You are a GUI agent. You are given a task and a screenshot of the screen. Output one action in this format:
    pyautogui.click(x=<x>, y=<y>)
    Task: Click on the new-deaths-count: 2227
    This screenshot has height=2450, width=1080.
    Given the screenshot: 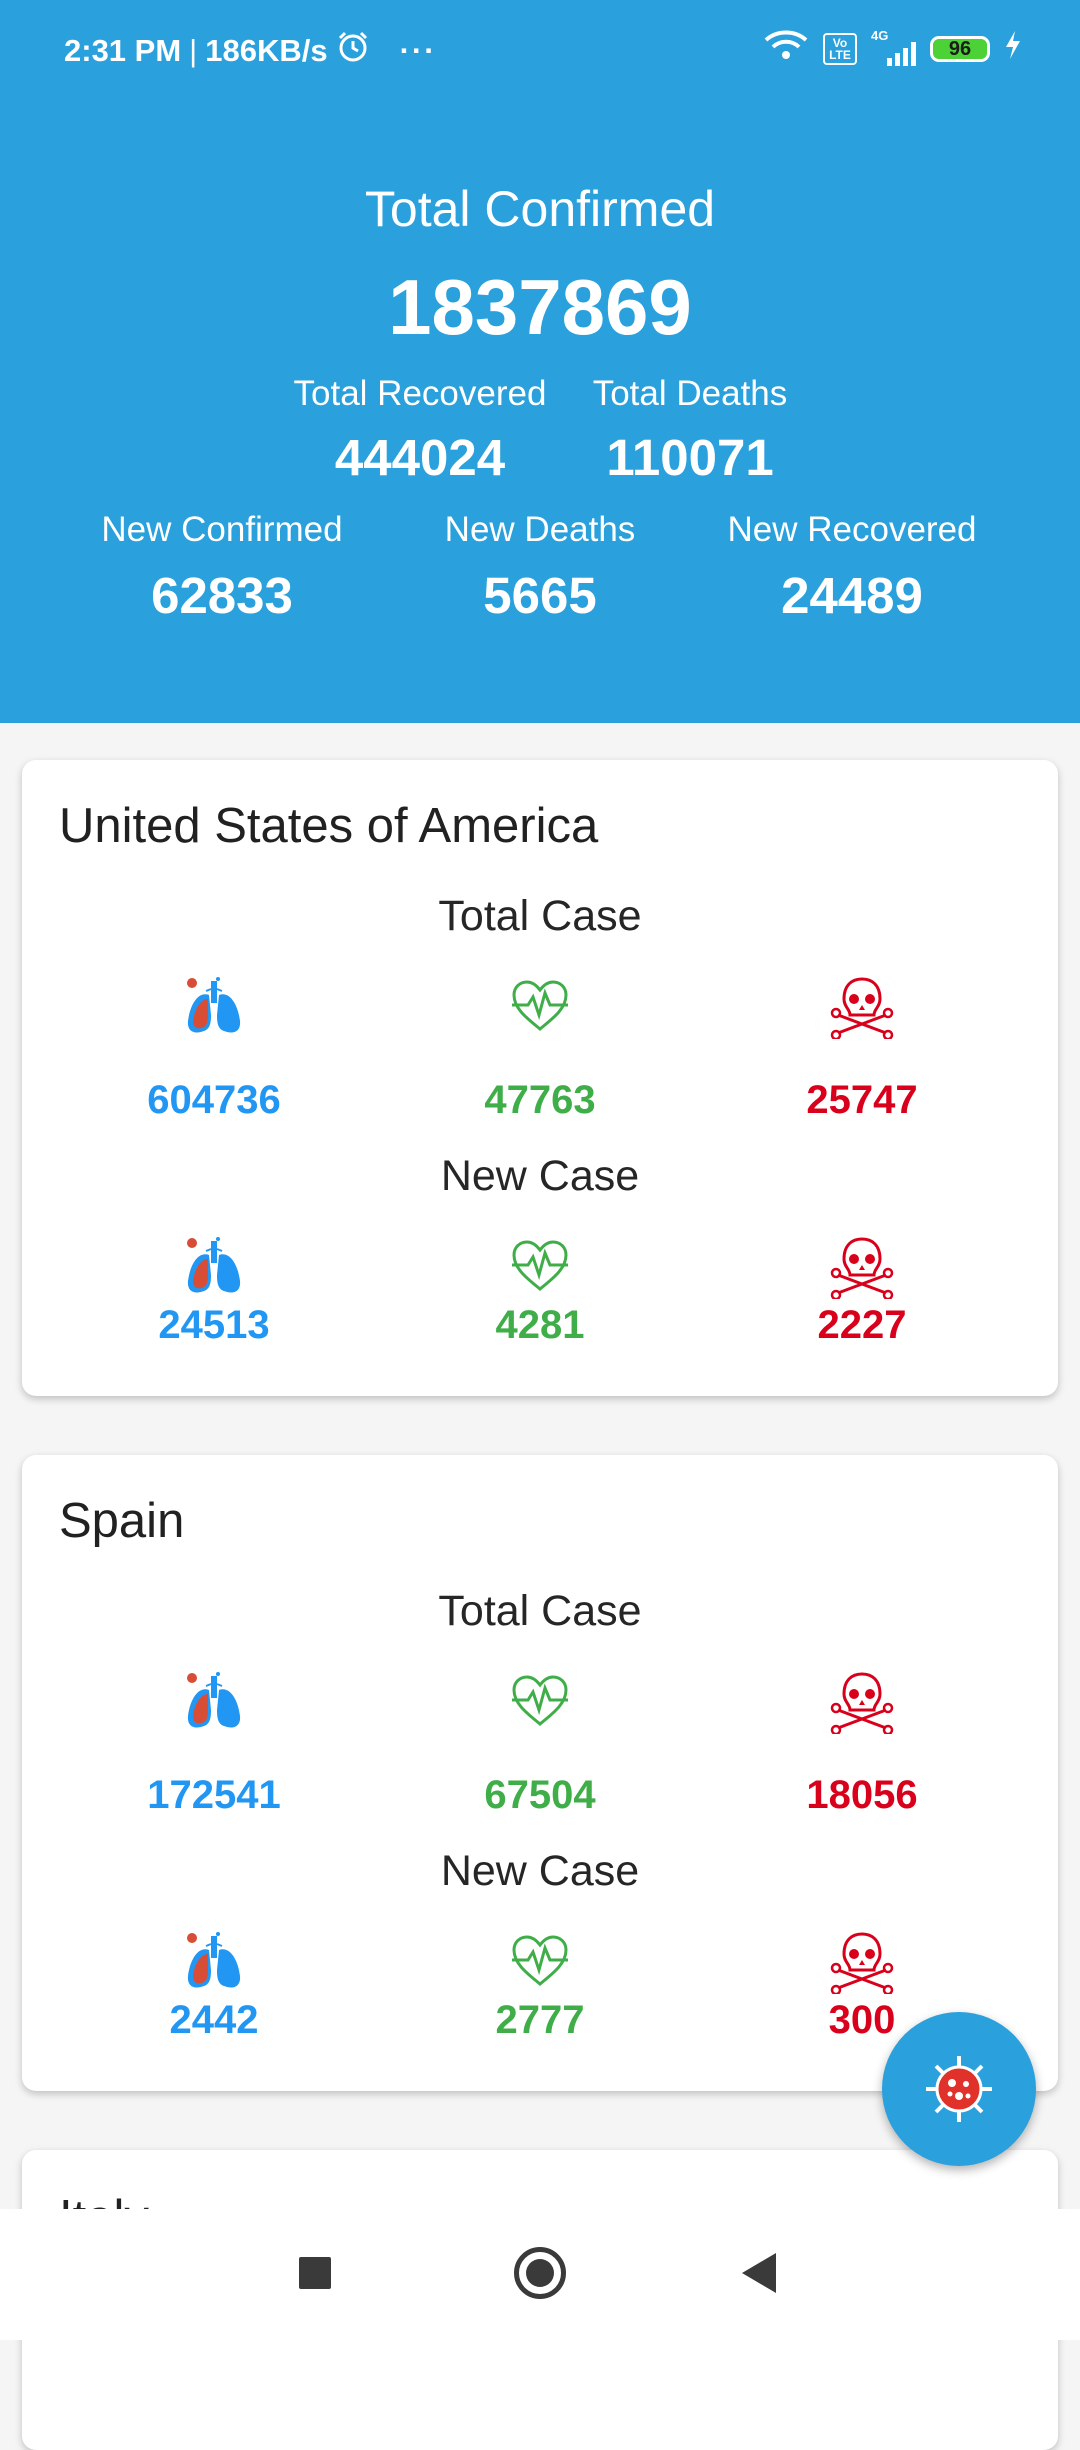 What is the action you would take?
    pyautogui.click(x=862, y=1325)
    